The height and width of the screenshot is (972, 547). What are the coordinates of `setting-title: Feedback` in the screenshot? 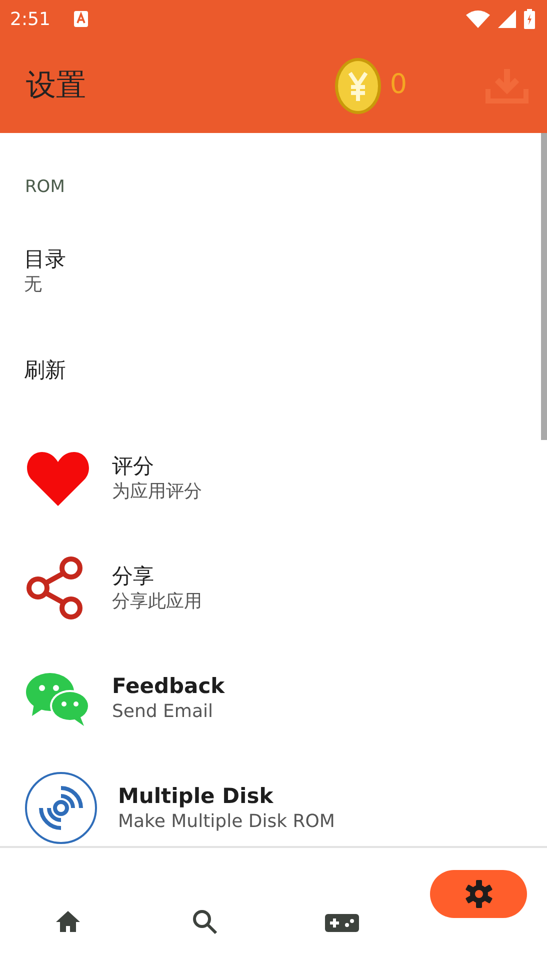 It's located at (168, 686).